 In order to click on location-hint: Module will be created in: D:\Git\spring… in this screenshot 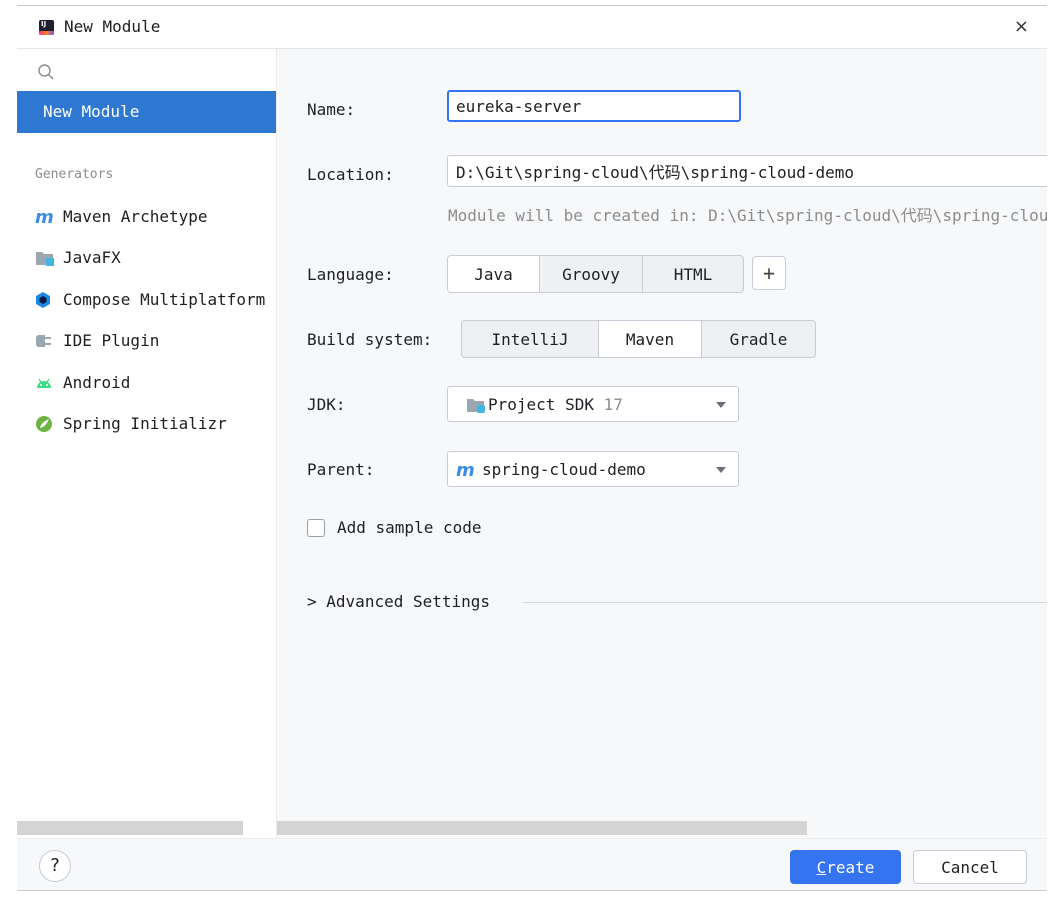, I will do `click(747, 215)`.